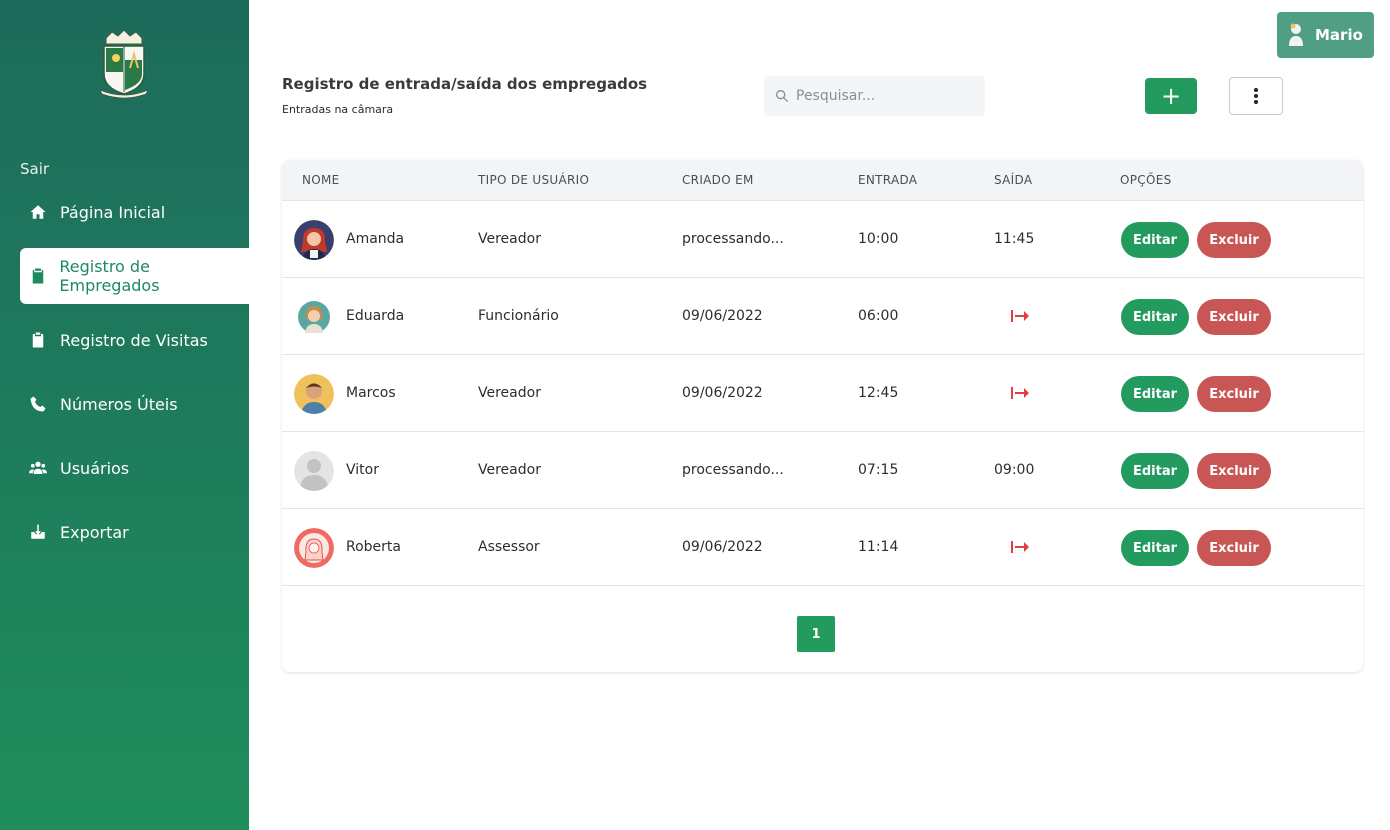 This screenshot has height=830, width=1390. Describe the element at coordinates (1296, 34) in the screenshot. I see `user-avatar-icon` at that location.